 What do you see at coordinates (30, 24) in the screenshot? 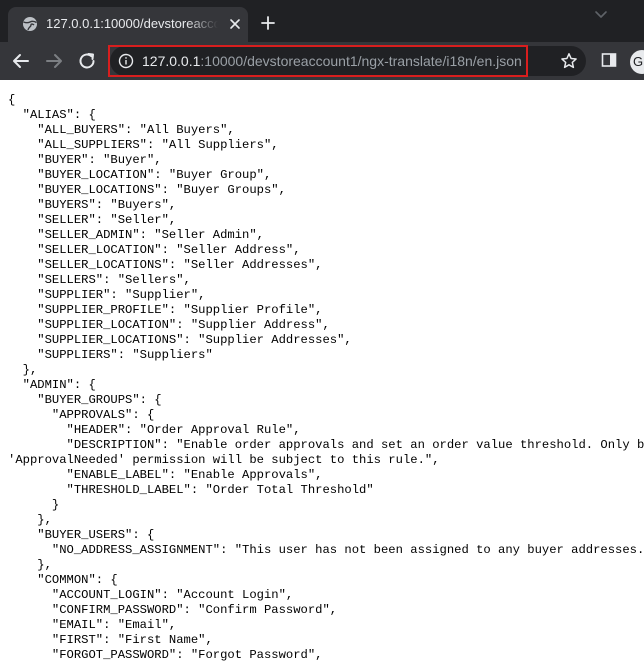
I see `globe-icon` at bounding box center [30, 24].